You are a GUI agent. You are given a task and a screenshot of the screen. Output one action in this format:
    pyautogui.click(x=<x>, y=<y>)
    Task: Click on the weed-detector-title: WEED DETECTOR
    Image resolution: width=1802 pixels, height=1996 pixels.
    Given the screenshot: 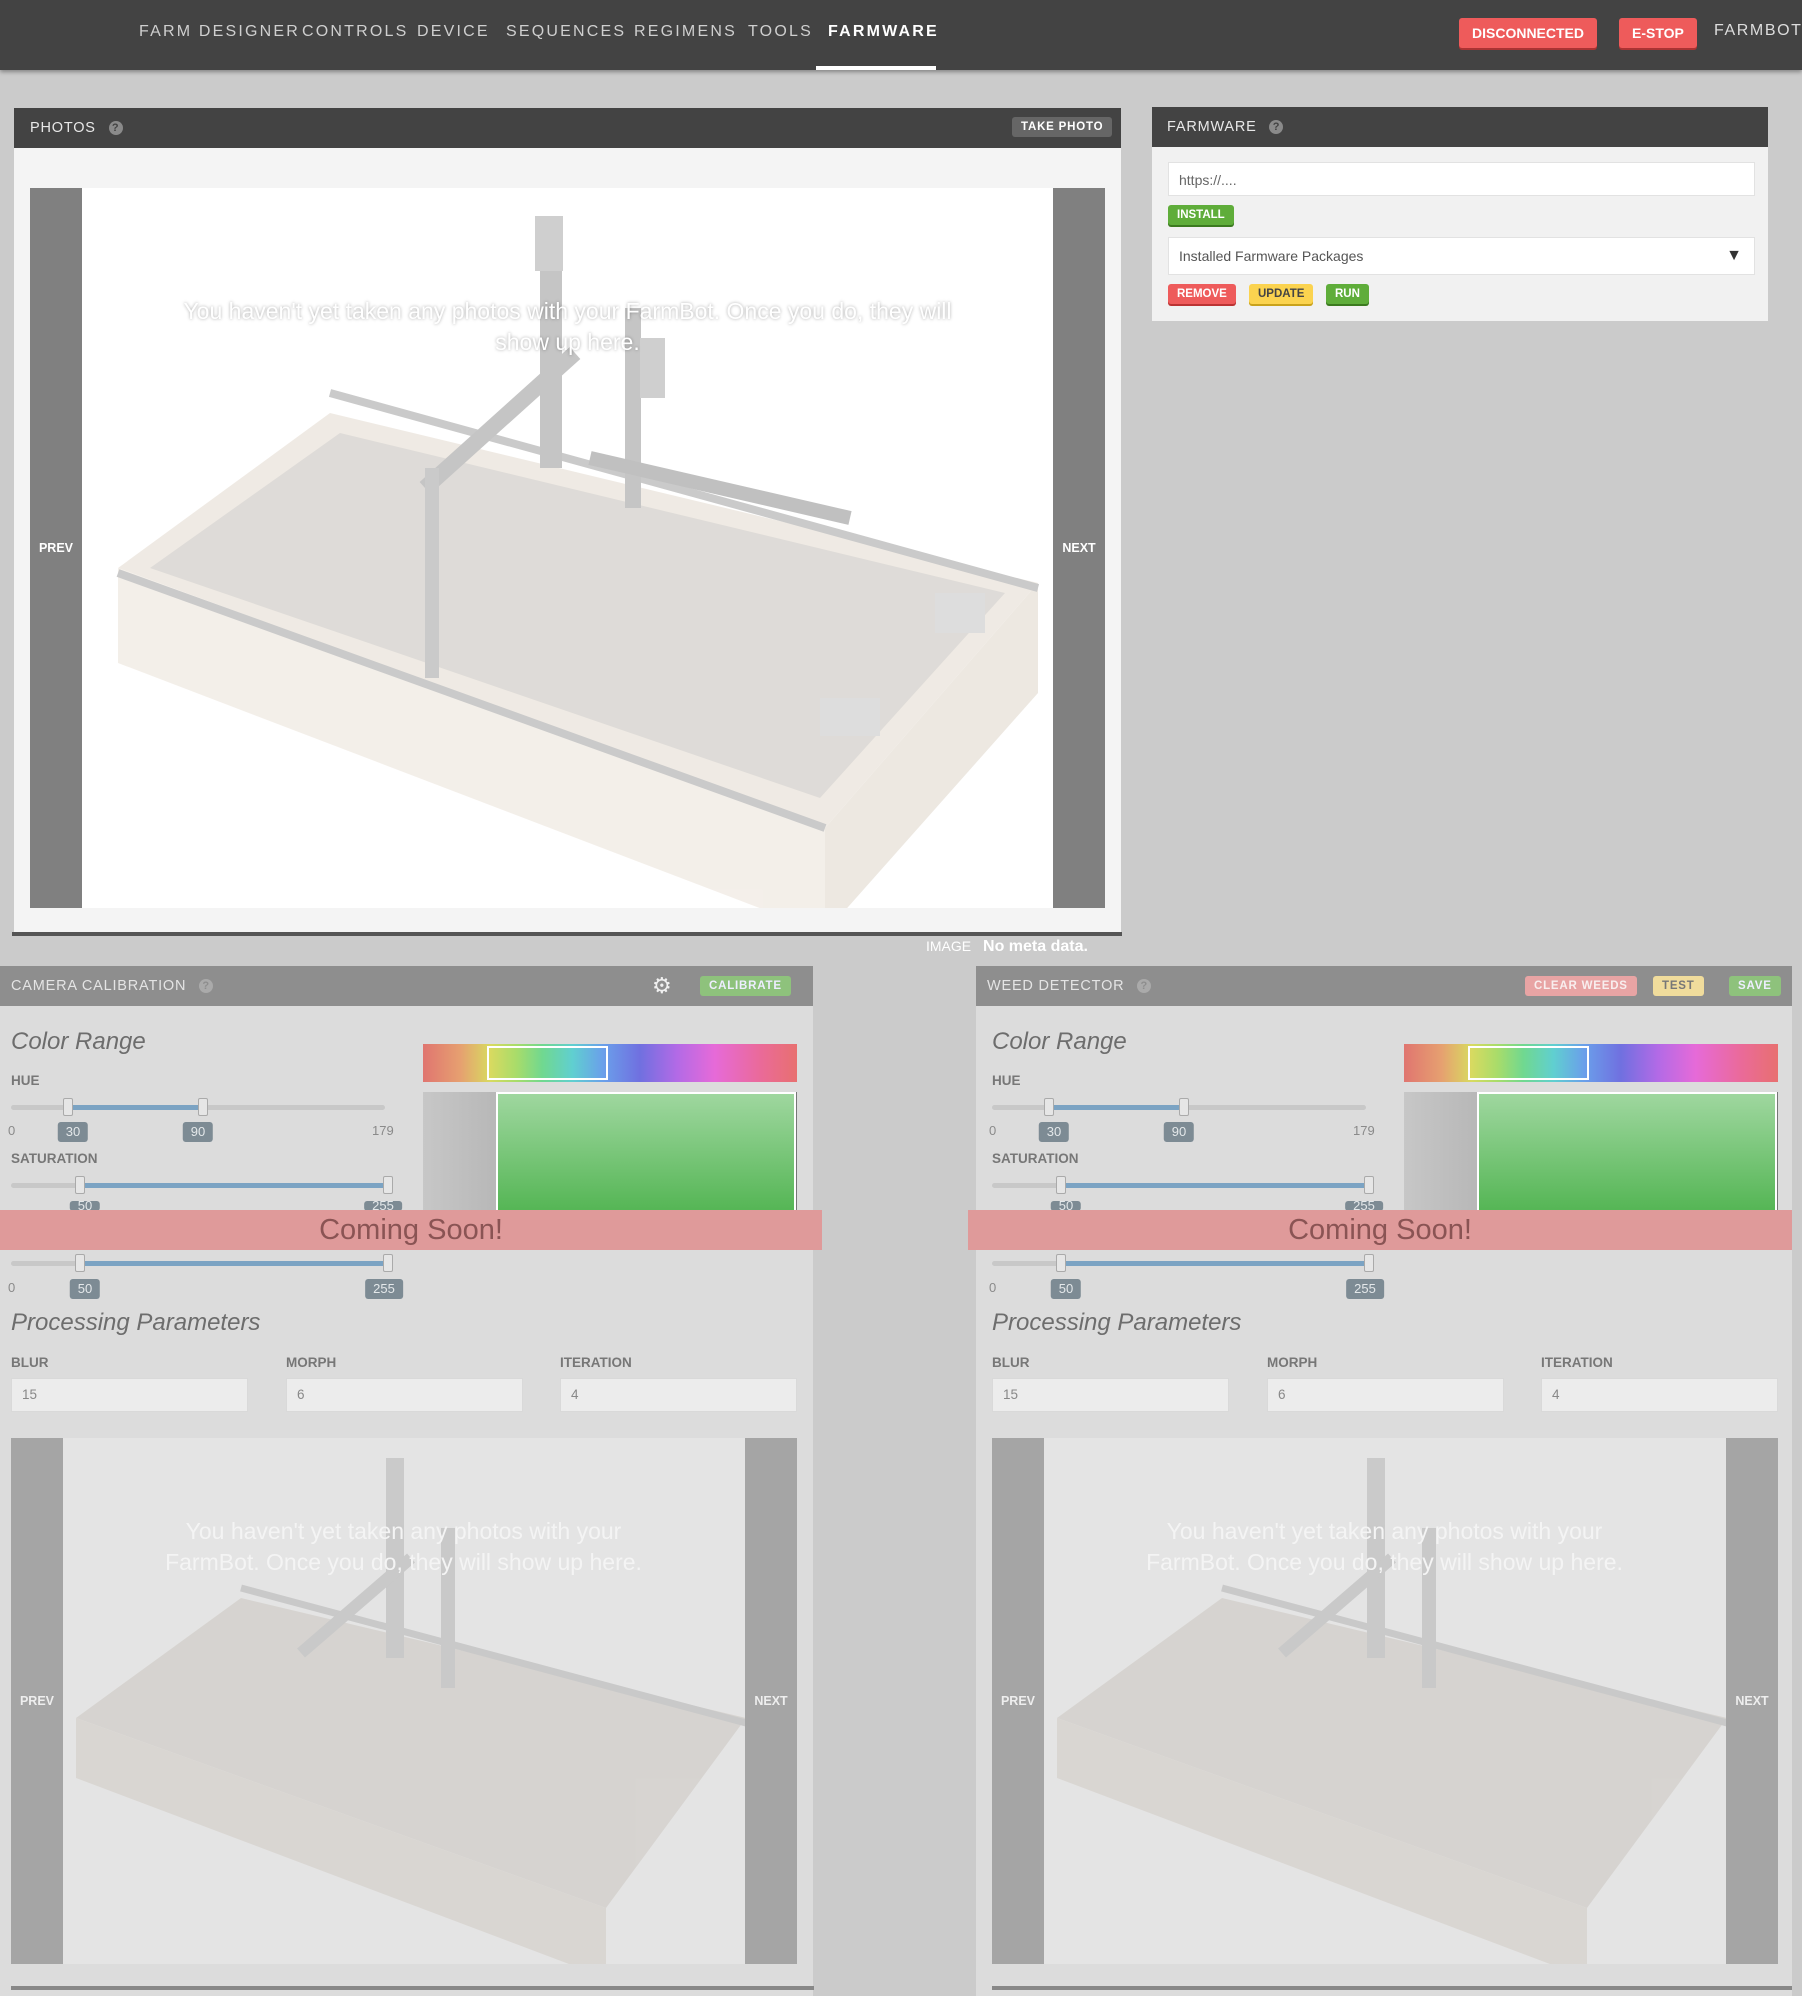 What is the action you would take?
    pyautogui.click(x=1056, y=986)
    